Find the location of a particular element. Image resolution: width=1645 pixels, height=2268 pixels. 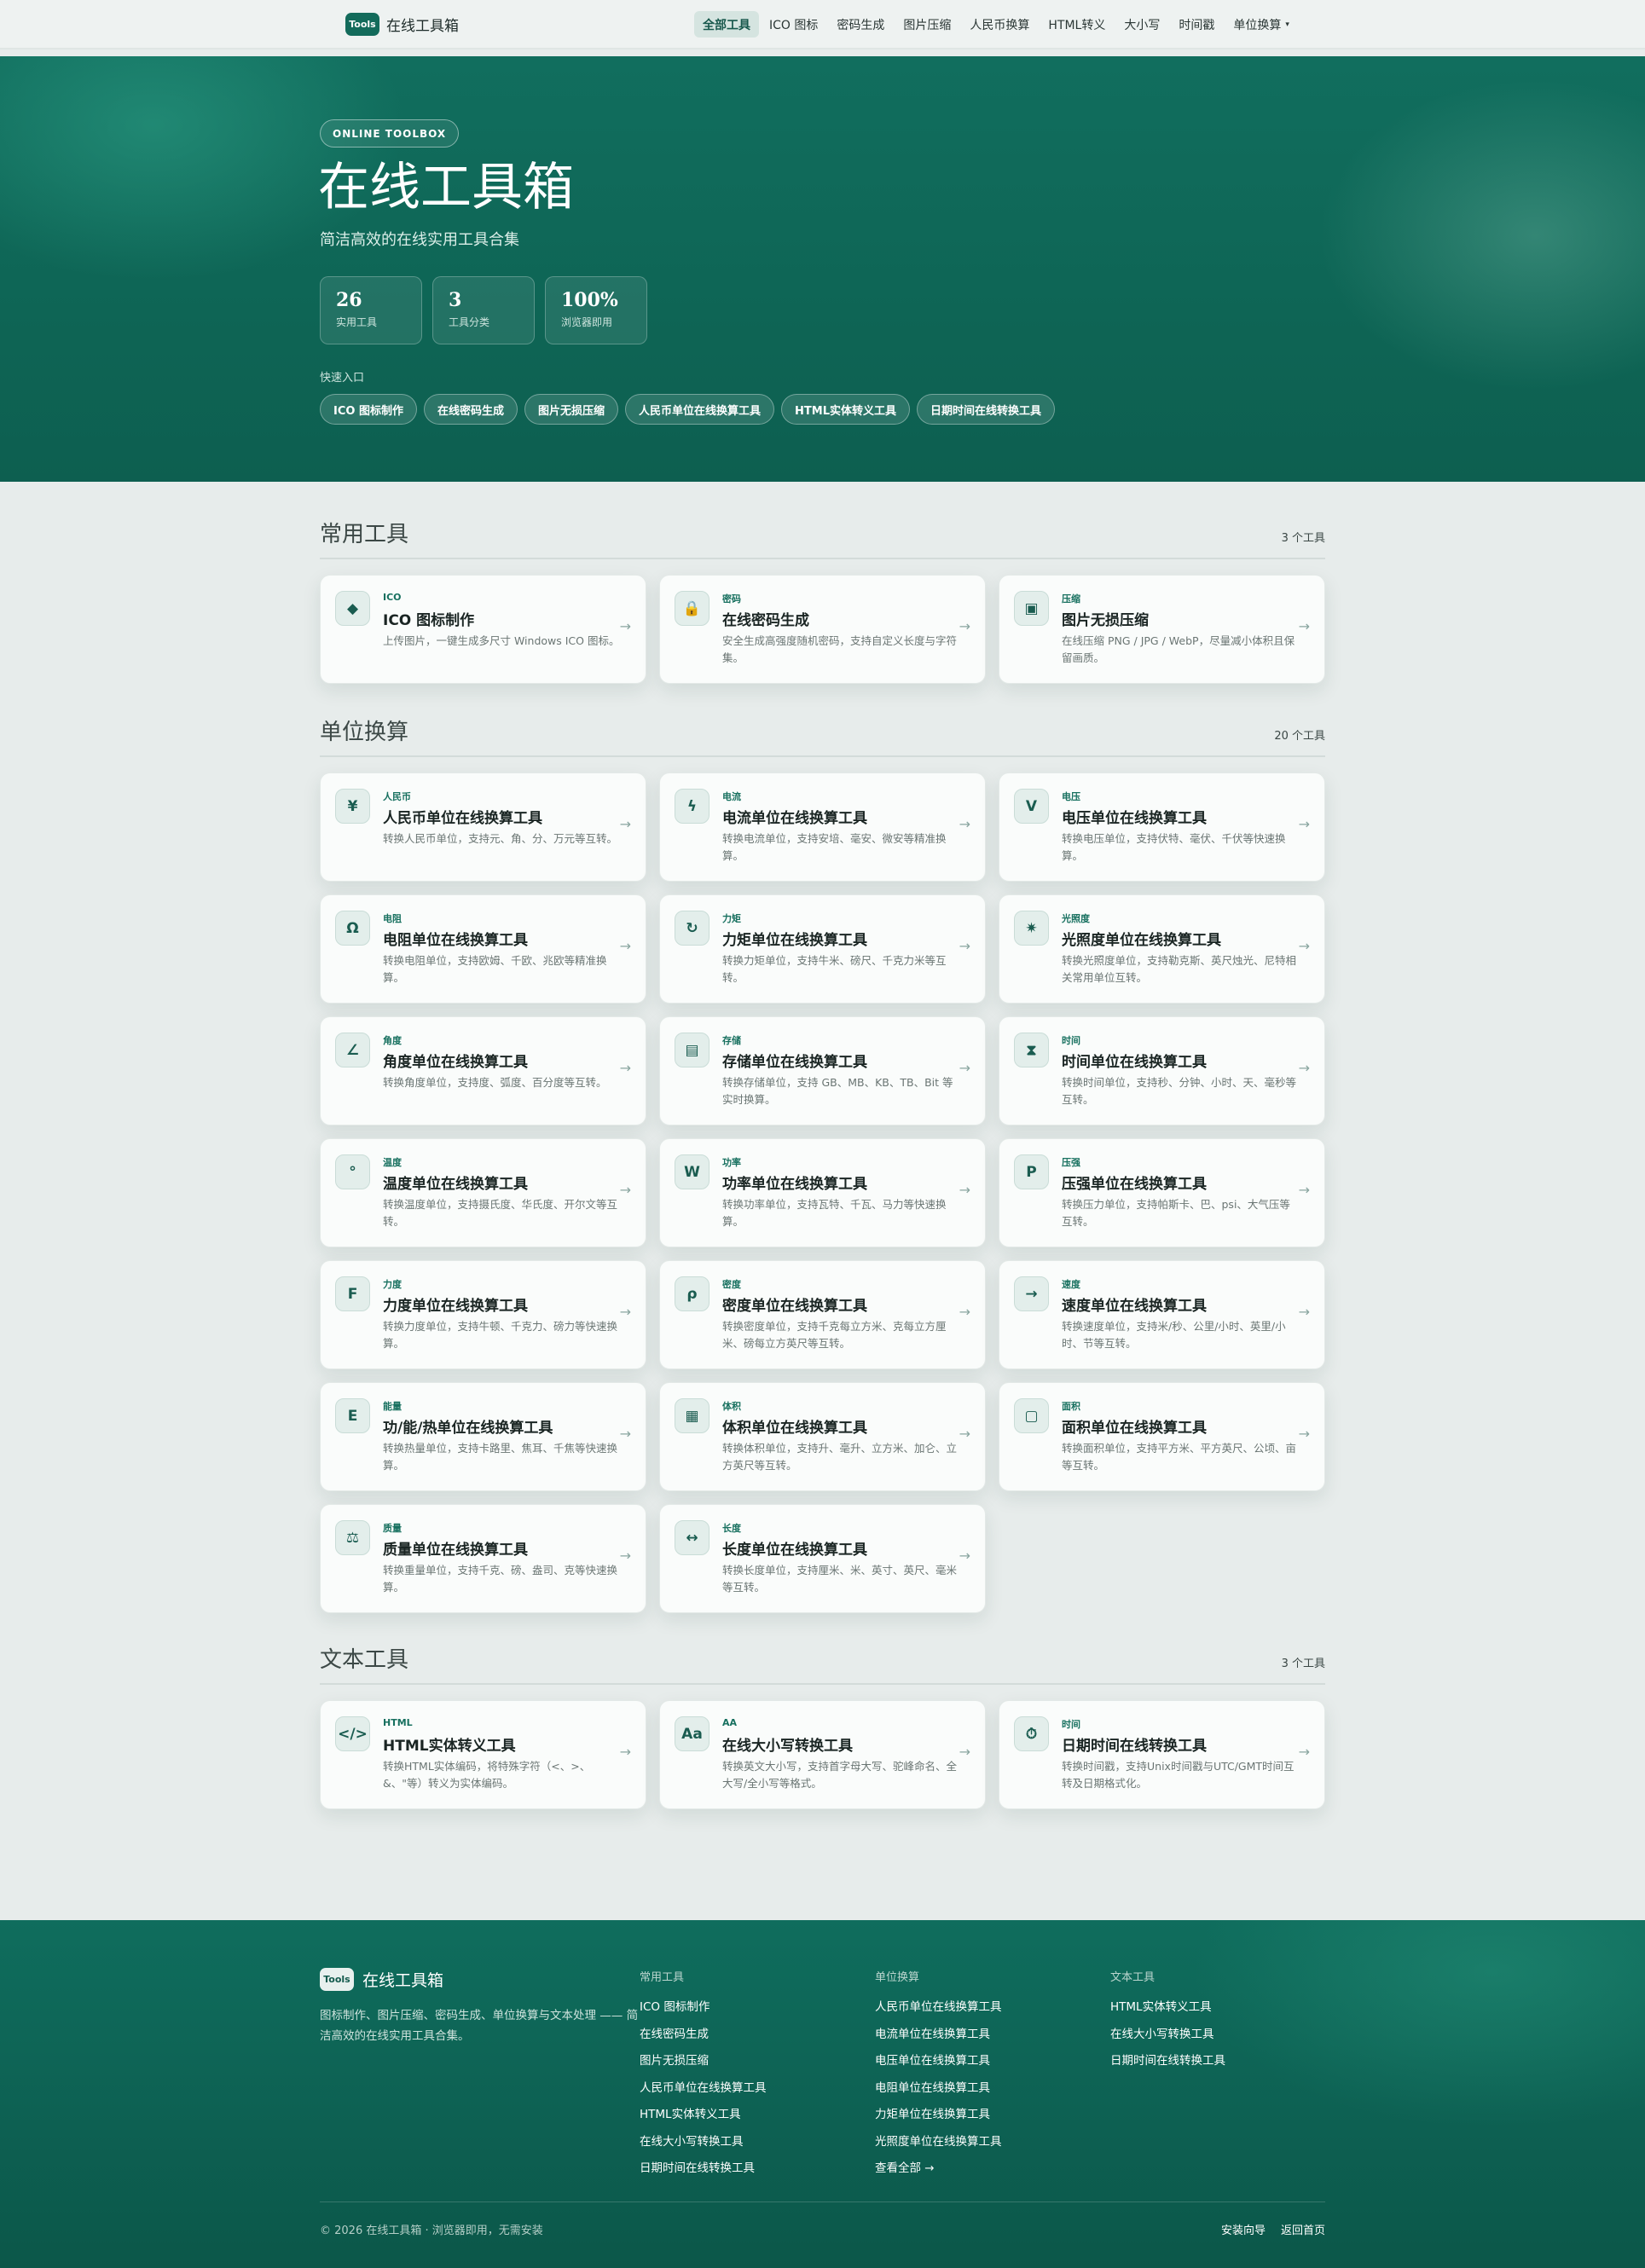

storage-icon: ▤ is located at coordinates (692, 1050).